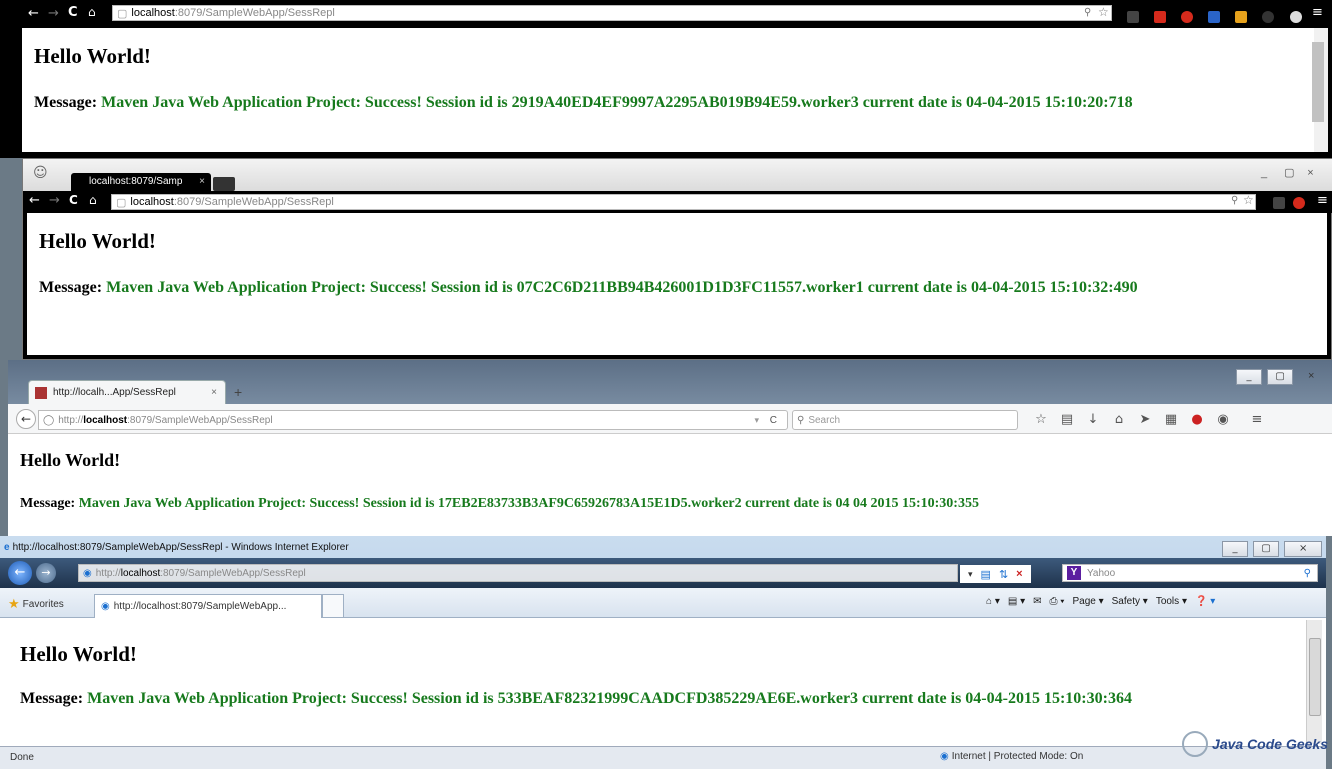  What do you see at coordinates (1145, 419) in the screenshot?
I see `send-icon: ➤` at bounding box center [1145, 419].